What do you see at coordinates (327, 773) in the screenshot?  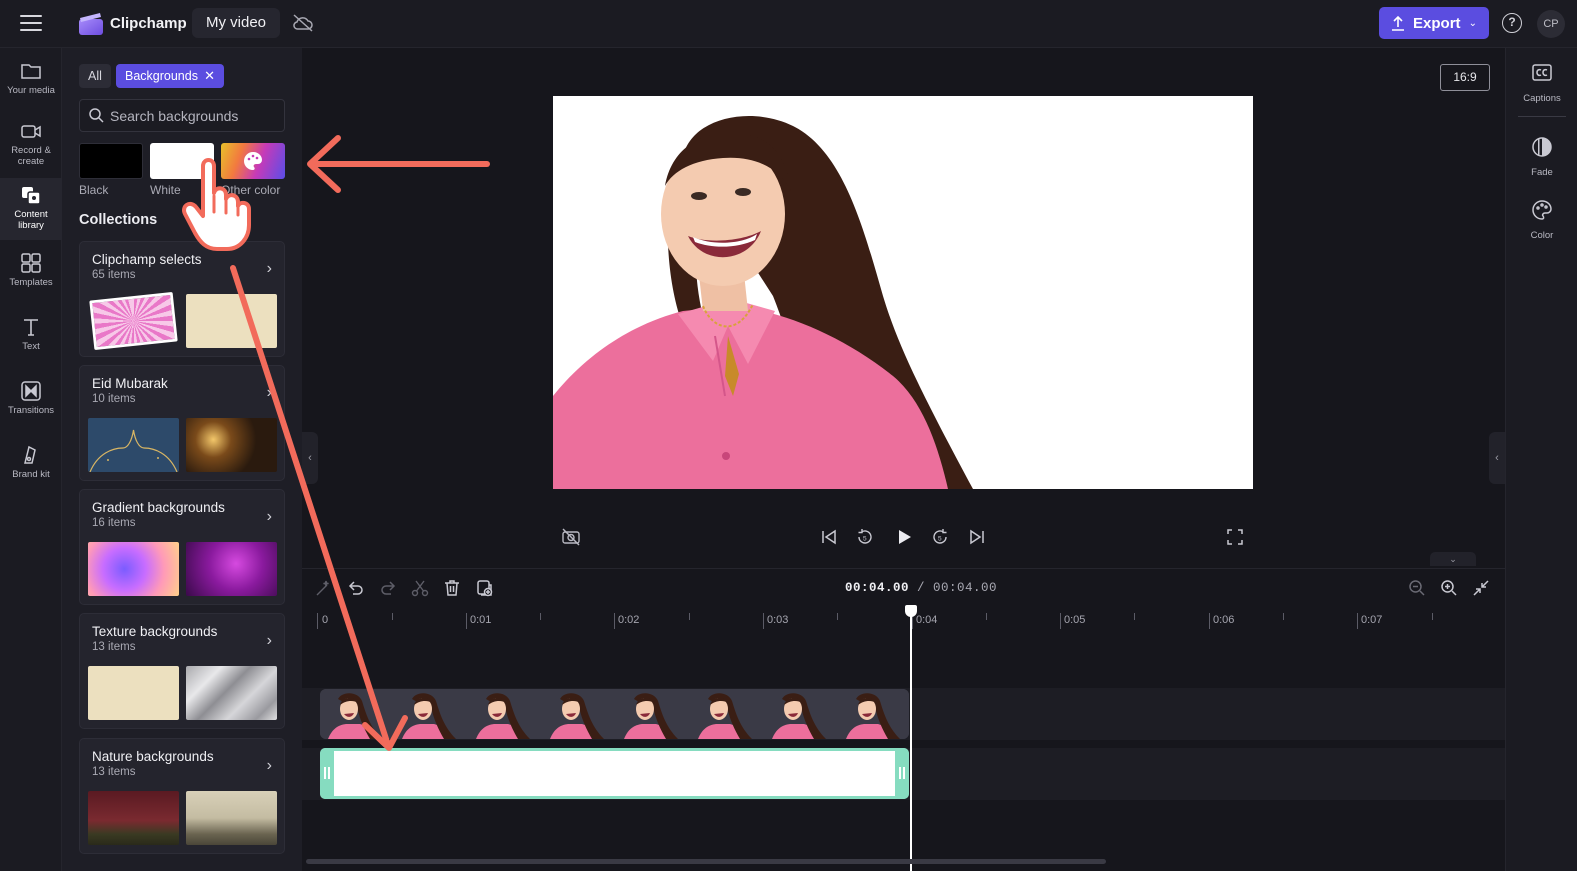 I see `trim-handle-left` at bounding box center [327, 773].